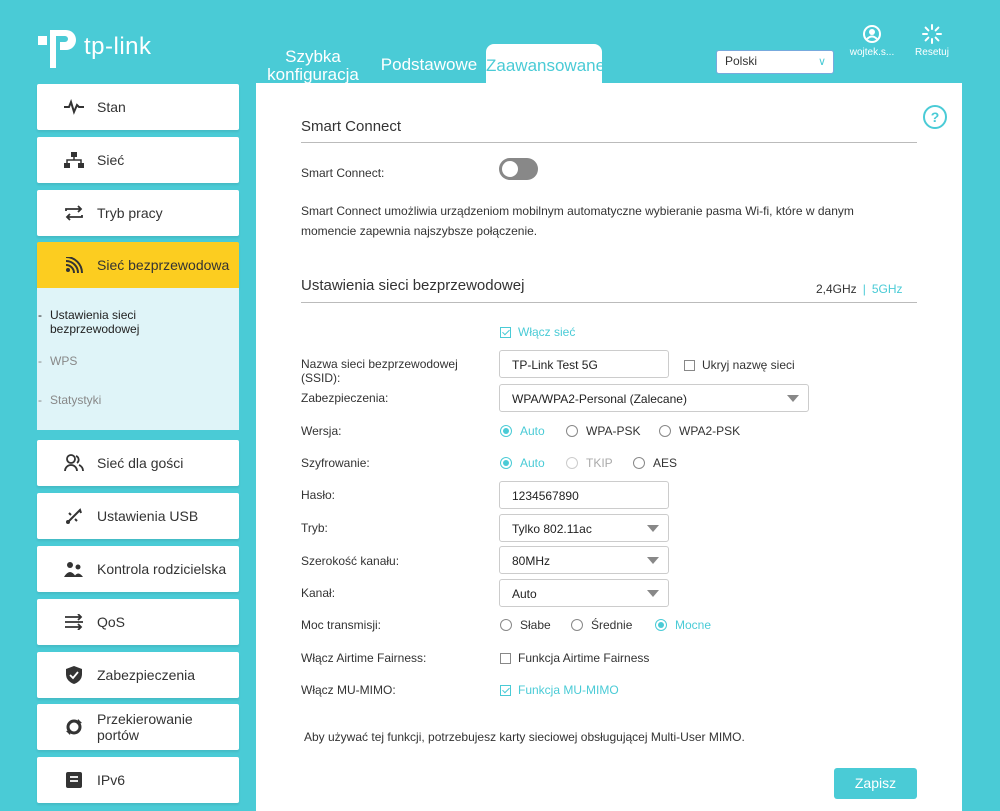 The image size is (1000, 811). What do you see at coordinates (69, 400) in the screenshot?
I see `subitem-statistics: - Statystyki` at bounding box center [69, 400].